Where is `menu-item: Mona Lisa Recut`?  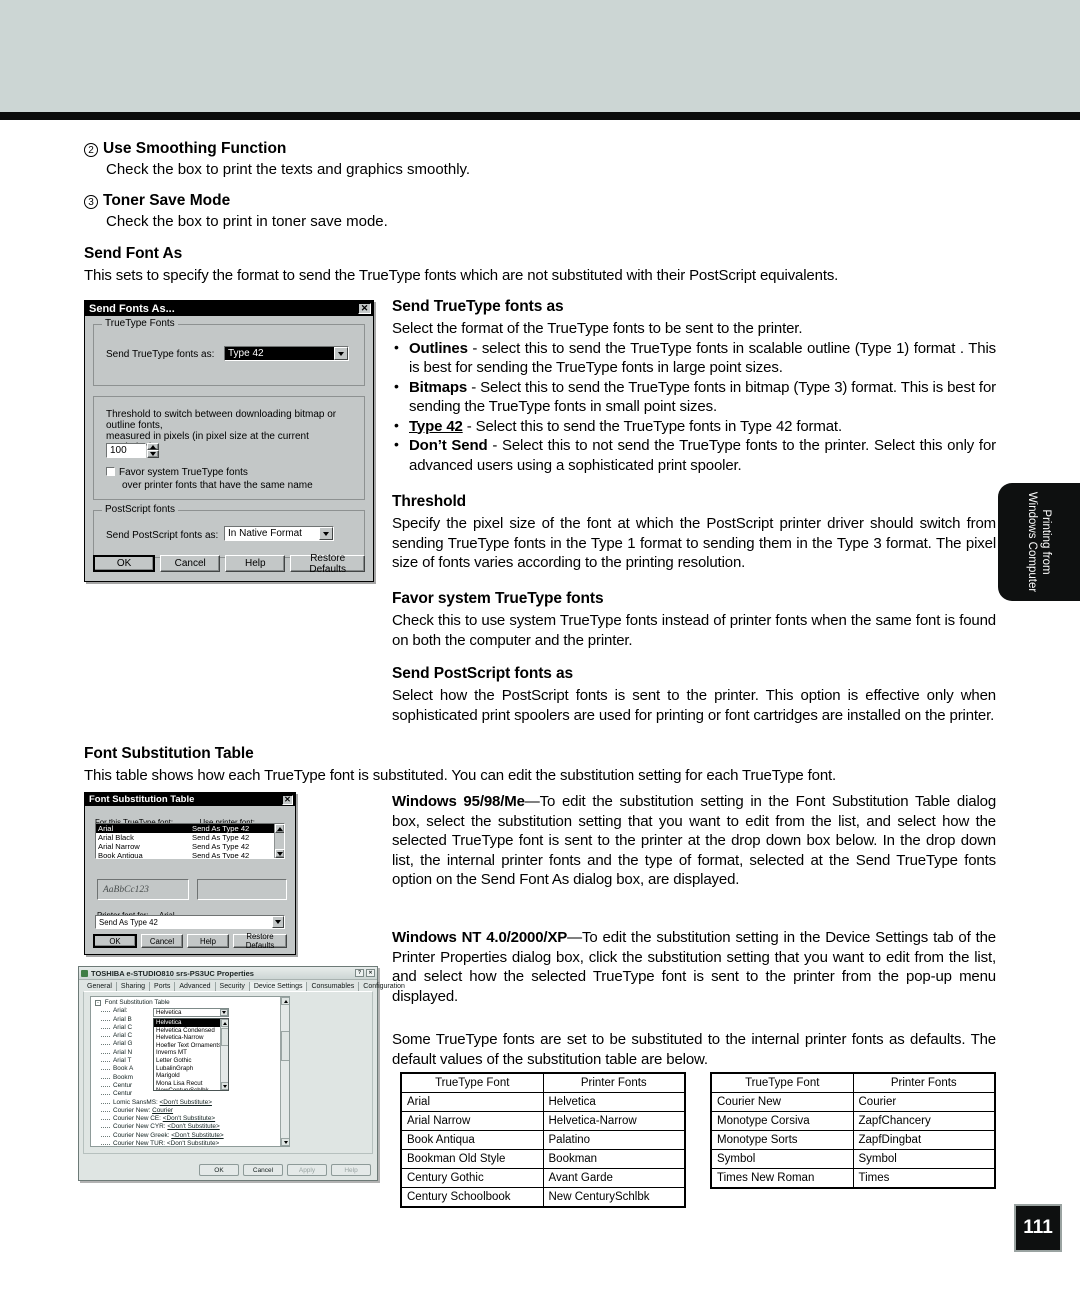 menu-item: Mona Lisa Recut is located at coordinates (191, 1084).